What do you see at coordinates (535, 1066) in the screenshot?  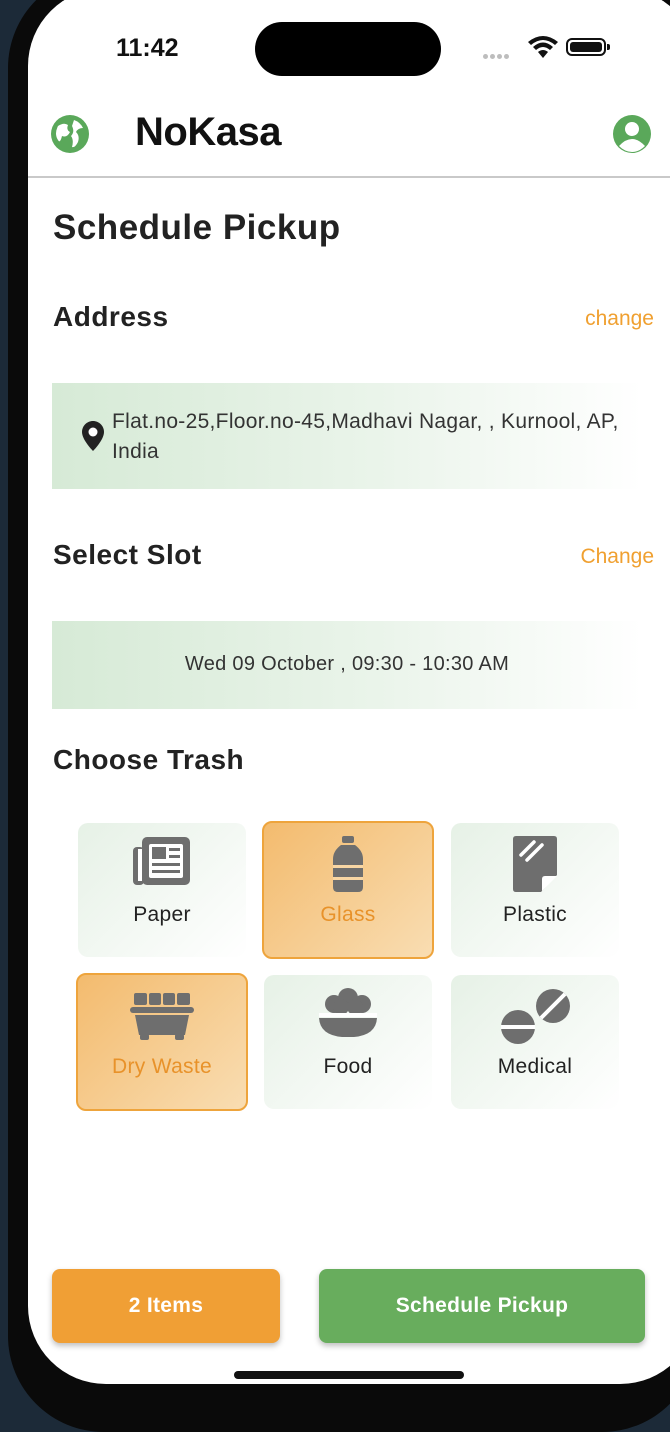 I see `trash-label: Medical` at bounding box center [535, 1066].